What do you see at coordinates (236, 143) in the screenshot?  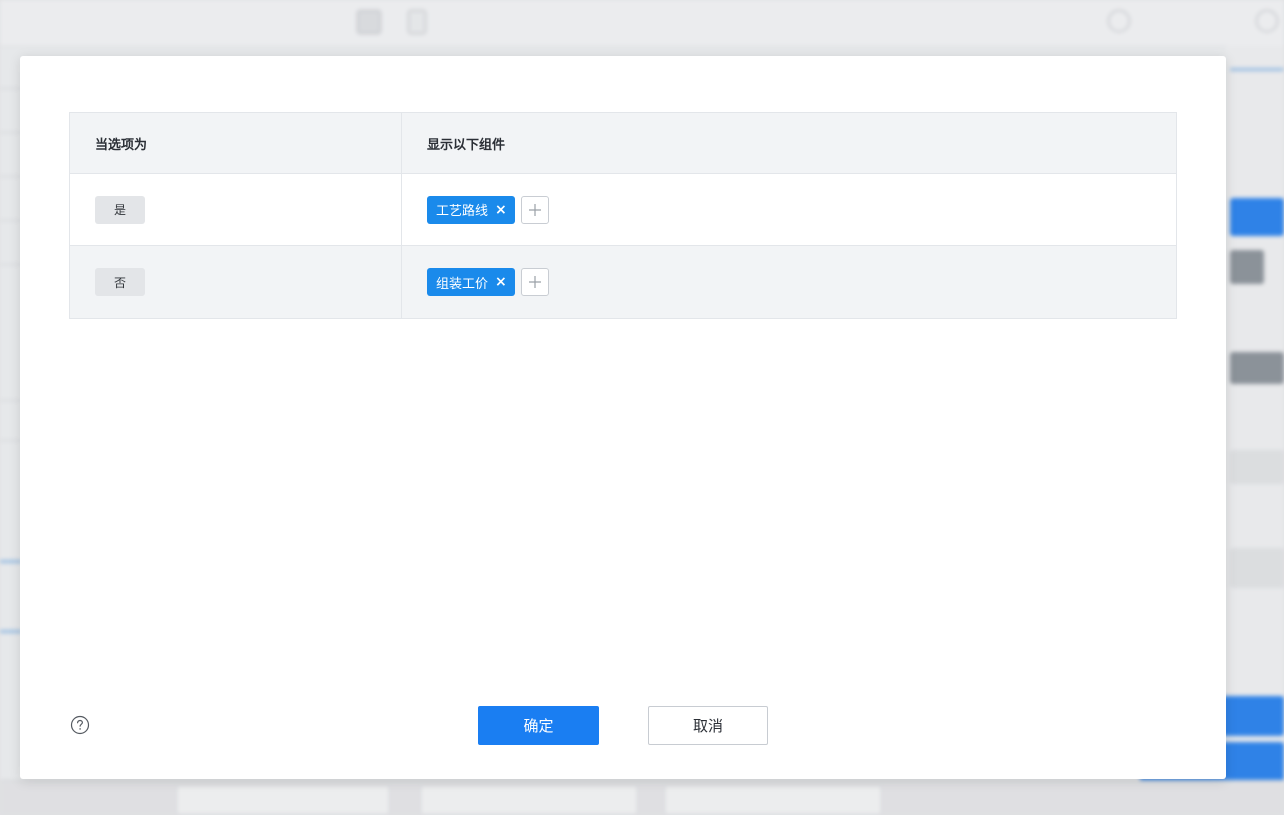 I see `header-option: 当选项为` at bounding box center [236, 143].